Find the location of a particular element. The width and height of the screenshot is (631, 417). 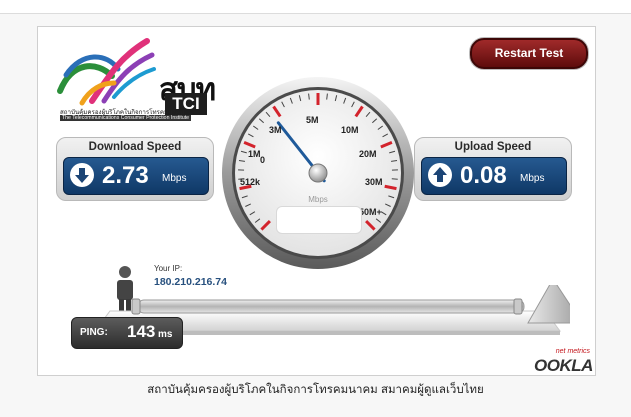

gauge-label-512k: 512k is located at coordinates (250, 182).